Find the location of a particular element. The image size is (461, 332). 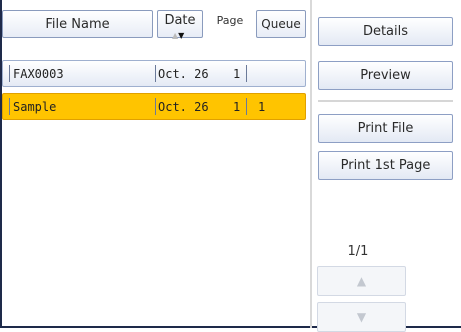

preview-button: Preview is located at coordinates (385, 75).